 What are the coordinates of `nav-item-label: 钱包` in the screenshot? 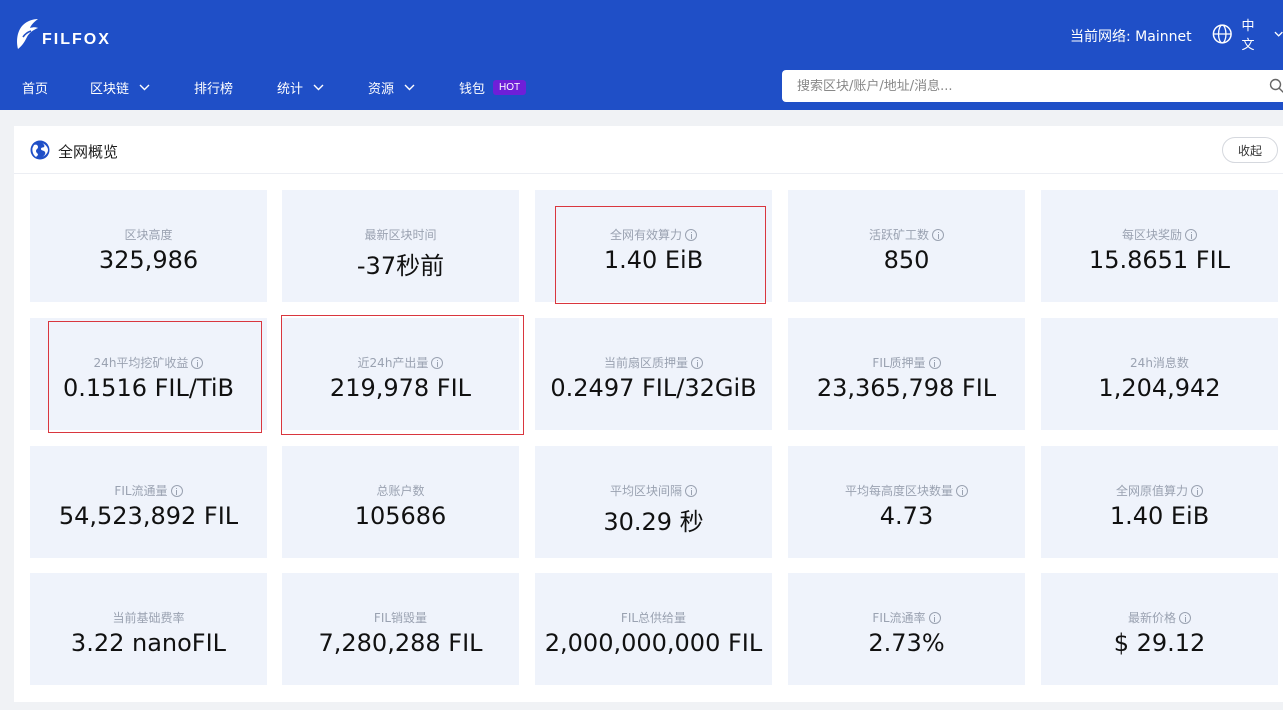 It's located at (472, 89).